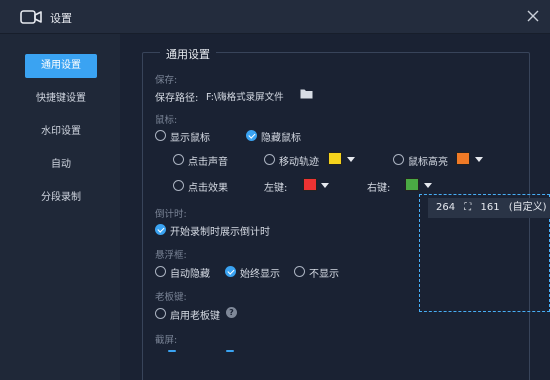  I want to click on always-show-check, so click(230, 271).